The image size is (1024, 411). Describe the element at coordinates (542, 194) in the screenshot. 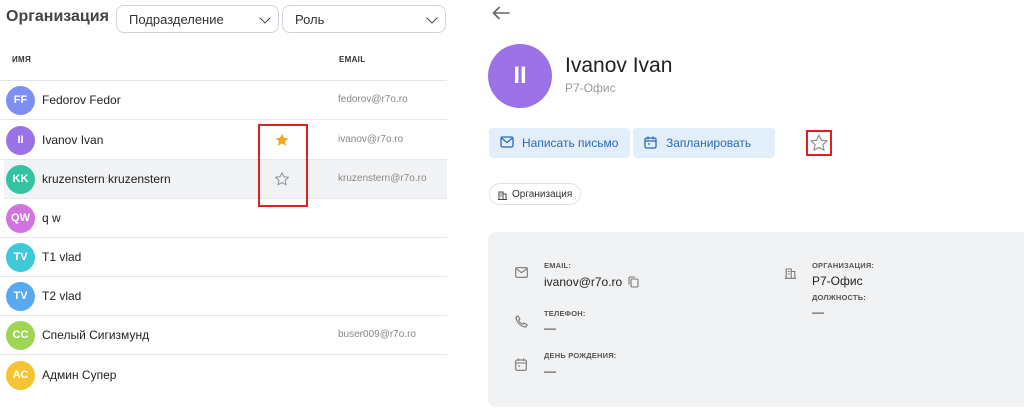

I see `organization-chip-label: Организация` at that location.